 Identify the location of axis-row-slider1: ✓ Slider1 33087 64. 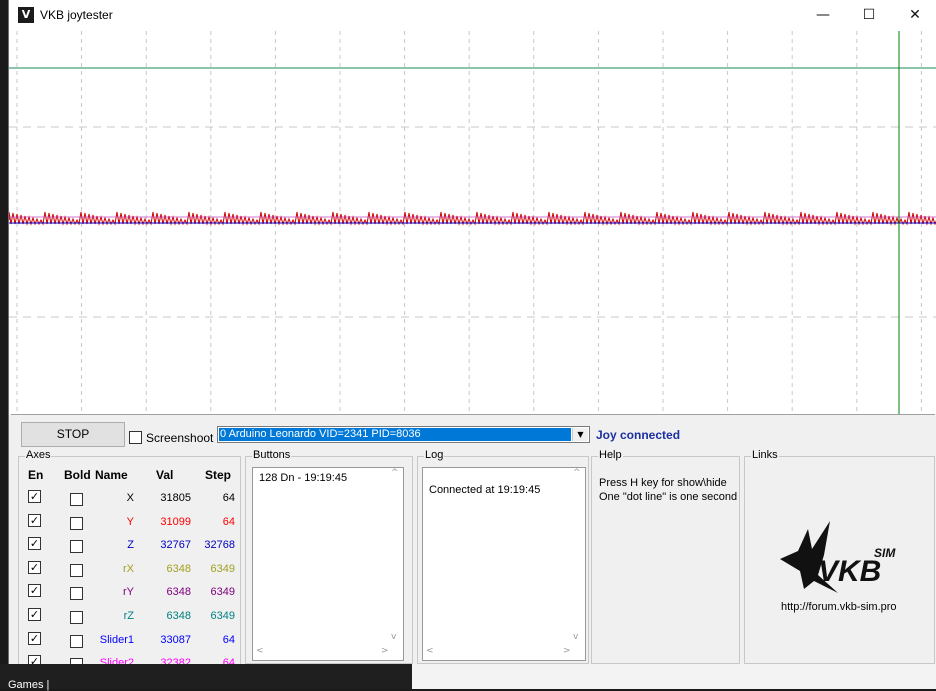
(130, 640).